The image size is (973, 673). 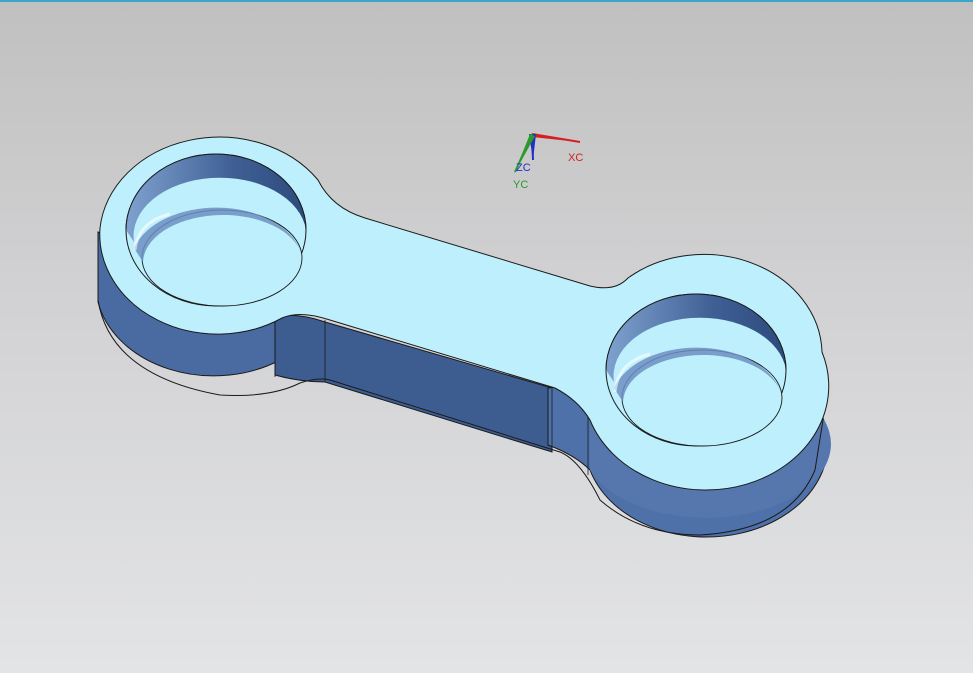 What do you see at coordinates (520, 185) in the screenshot?
I see `yc-axis-label: YC` at bounding box center [520, 185].